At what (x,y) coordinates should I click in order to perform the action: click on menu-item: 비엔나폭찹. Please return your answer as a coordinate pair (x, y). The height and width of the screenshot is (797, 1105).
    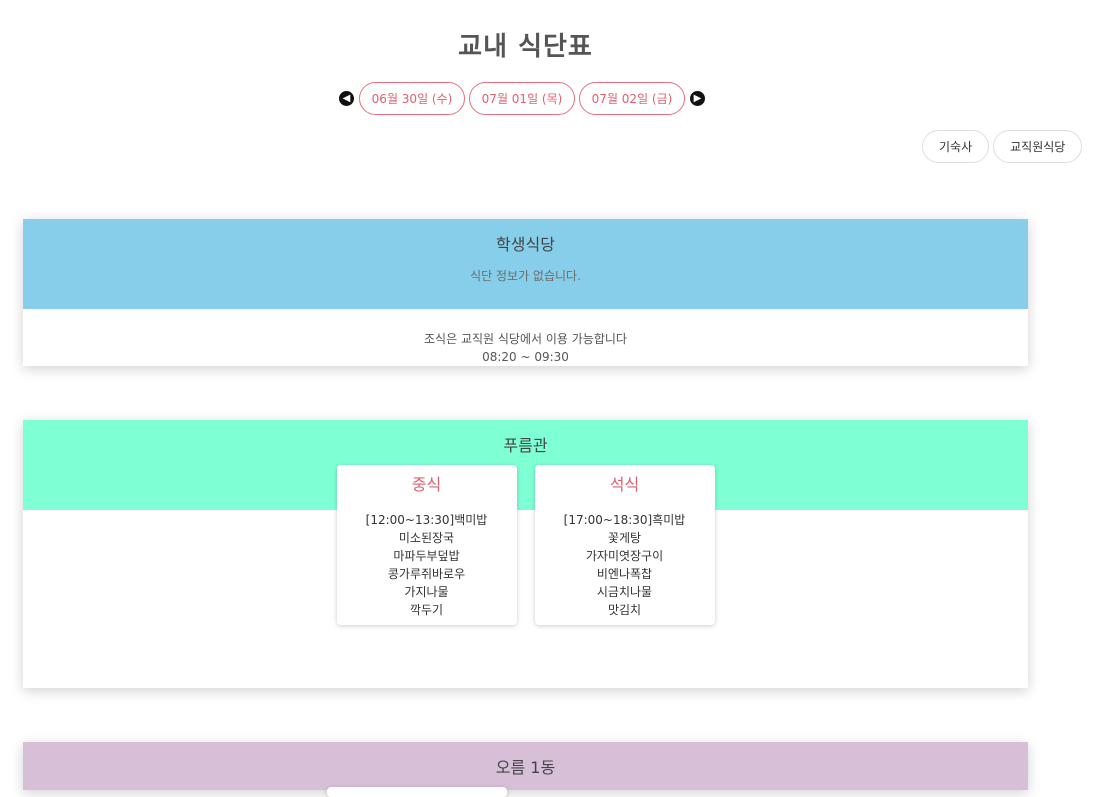
    Looking at the image, I should click on (624, 574).